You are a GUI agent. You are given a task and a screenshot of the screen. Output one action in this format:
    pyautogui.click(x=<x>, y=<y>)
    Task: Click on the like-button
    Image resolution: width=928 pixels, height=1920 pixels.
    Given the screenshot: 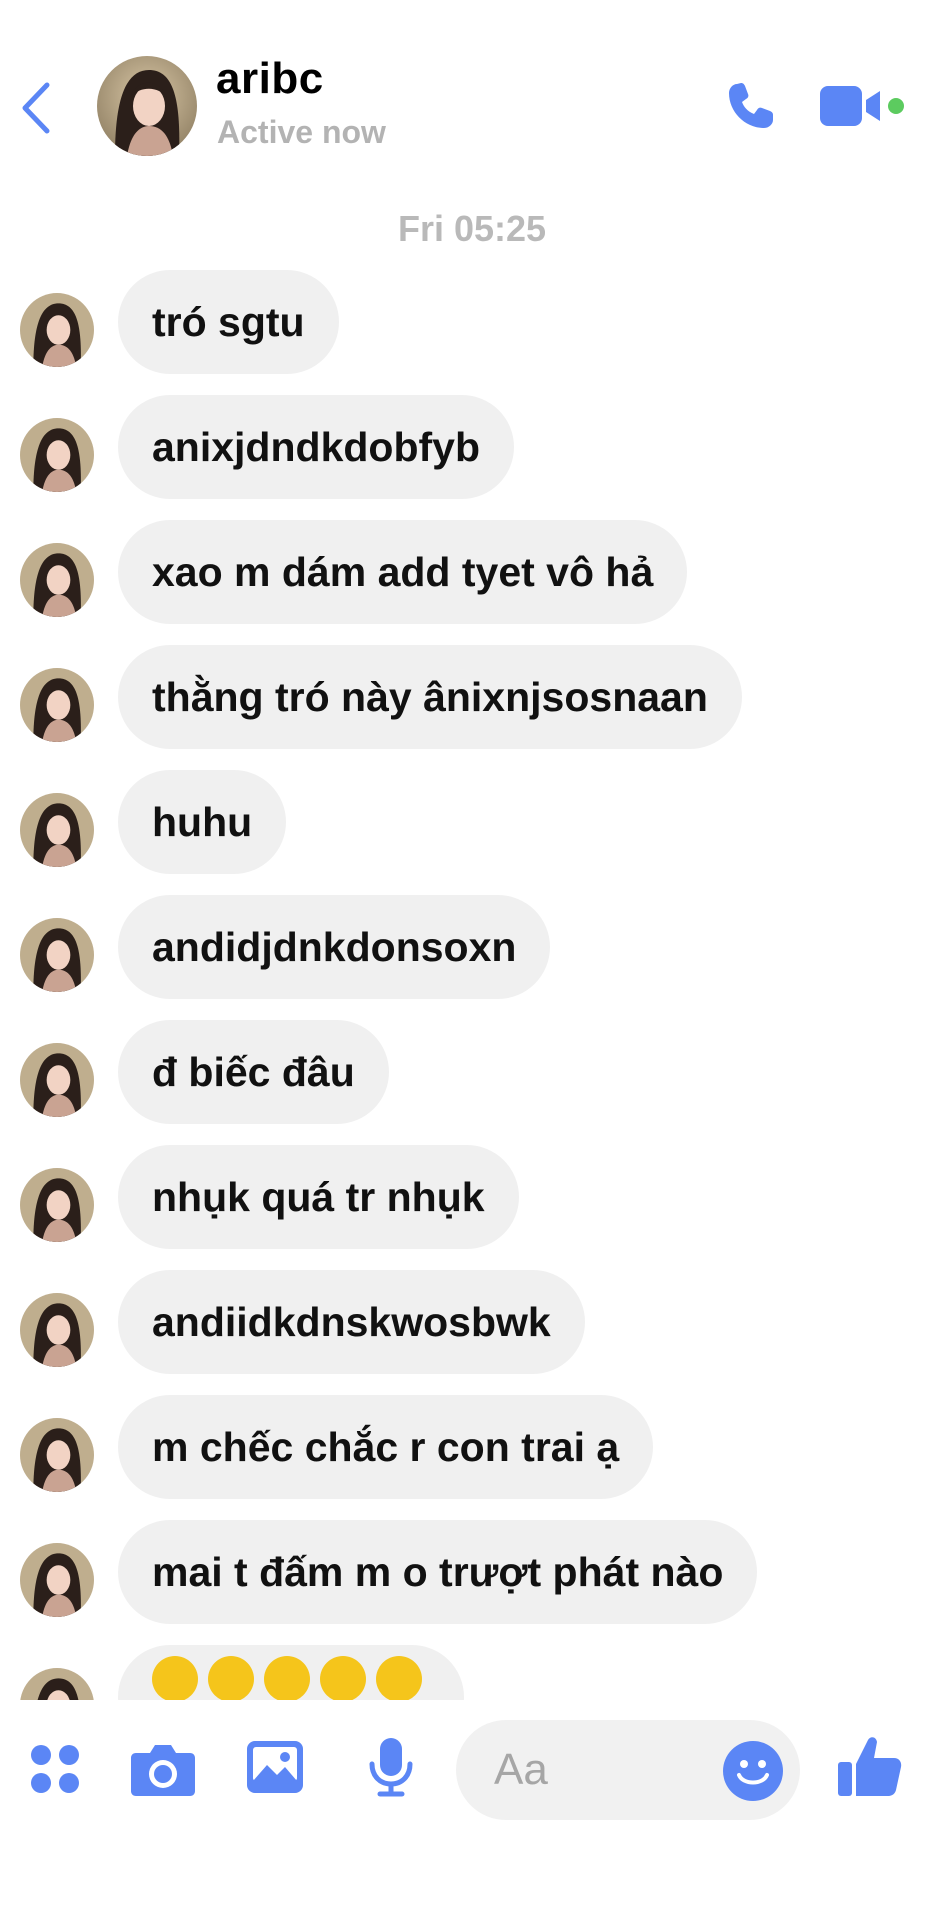 What is the action you would take?
    pyautogui.click(x=870, y=1766)
    